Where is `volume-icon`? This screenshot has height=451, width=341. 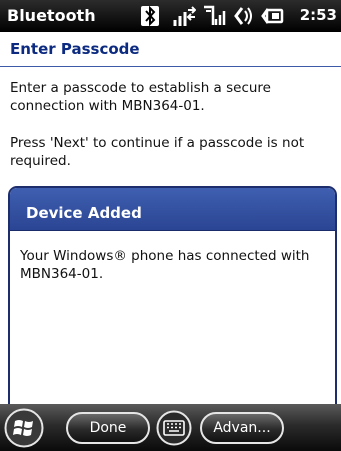
volume-icon is located at coordinates (243, 16).